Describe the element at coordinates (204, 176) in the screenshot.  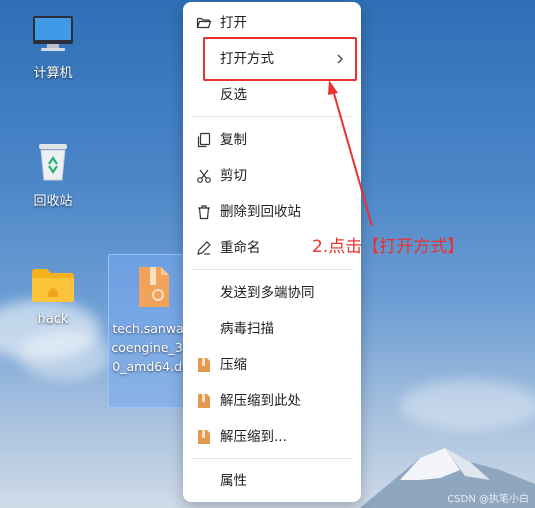
I see `scissors-icon` at that location.